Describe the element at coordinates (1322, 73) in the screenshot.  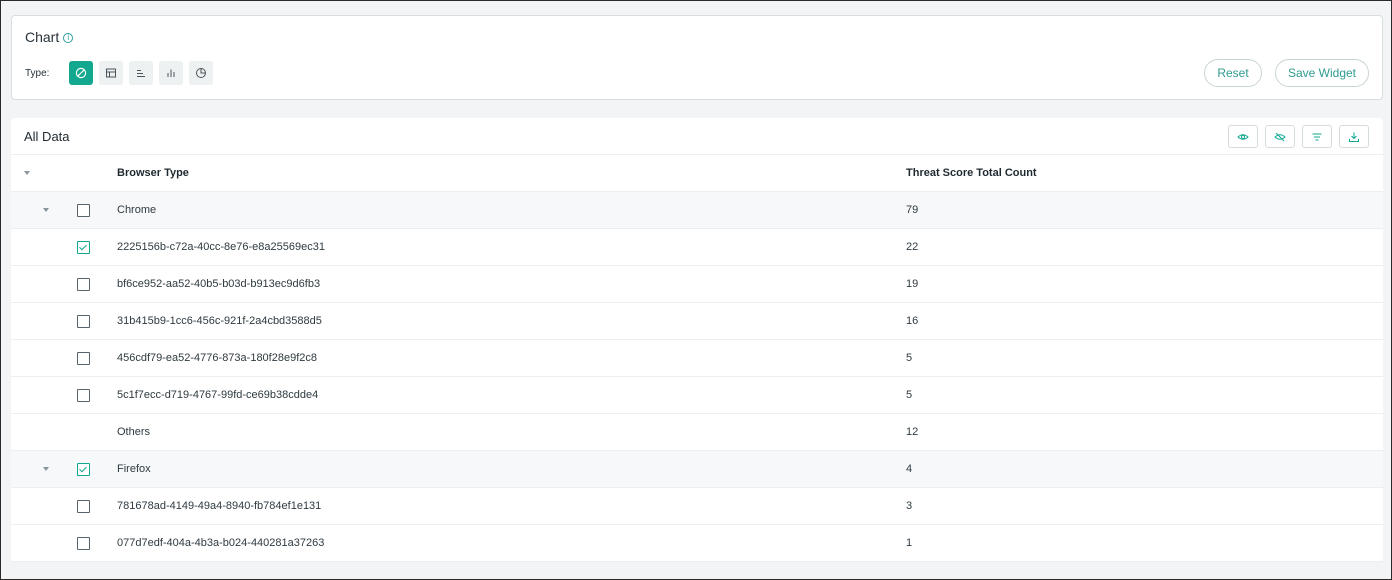
I see `save-widget-button: Save Widget` at that location.